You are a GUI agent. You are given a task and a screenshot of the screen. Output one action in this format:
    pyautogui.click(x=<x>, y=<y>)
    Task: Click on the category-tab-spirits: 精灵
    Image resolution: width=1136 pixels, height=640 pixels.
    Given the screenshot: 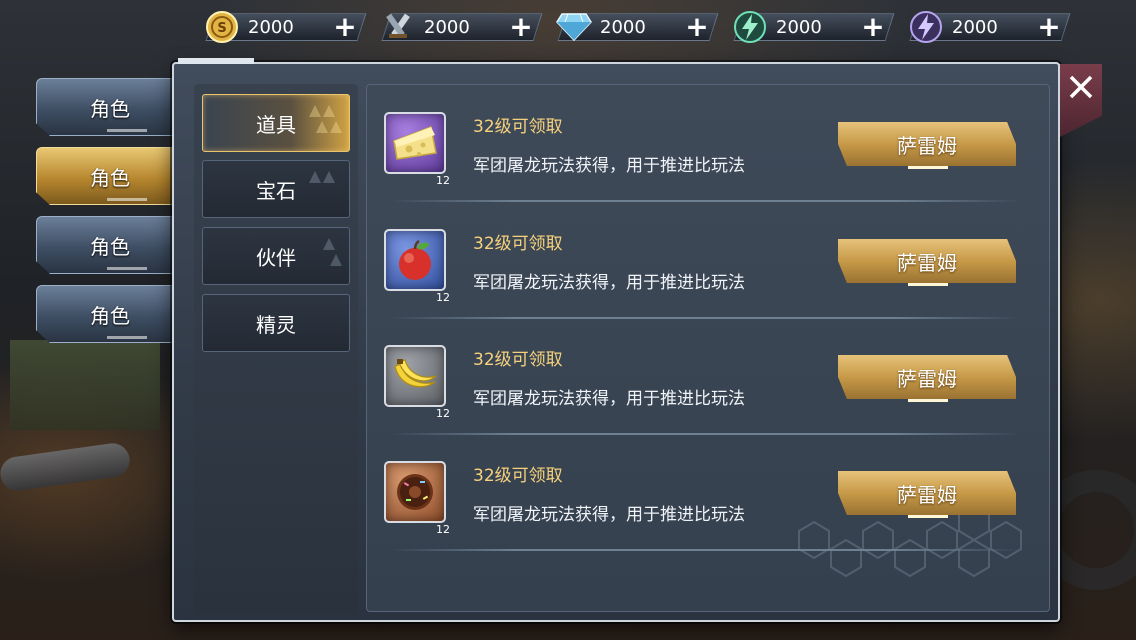 What is the action you would take?
    pyautogui.click(x=276, y=323)
    